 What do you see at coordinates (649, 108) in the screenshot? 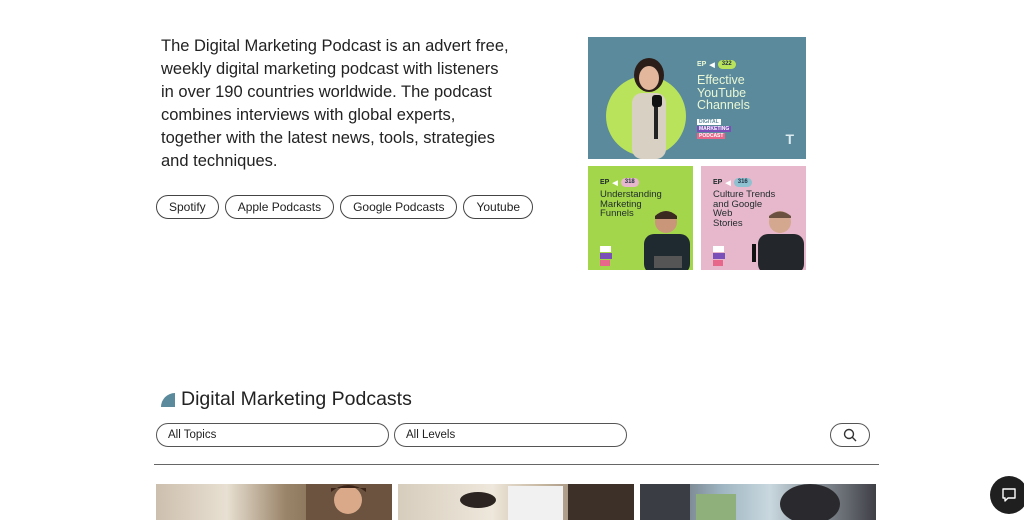
I see `host-portrait` at bounding box center [649, 108].